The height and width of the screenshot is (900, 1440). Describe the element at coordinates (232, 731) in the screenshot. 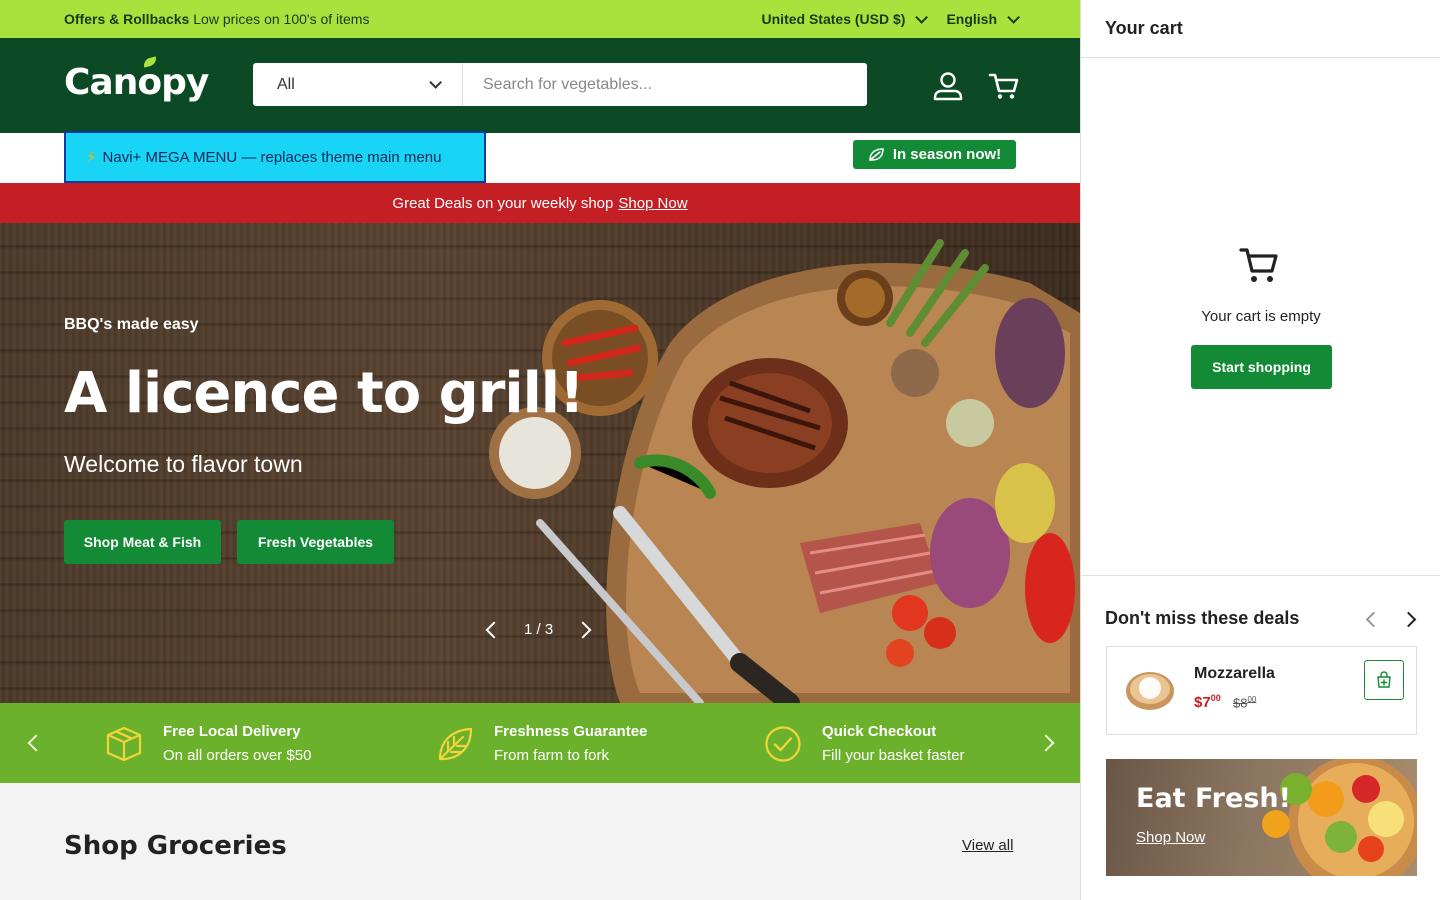

I see `feature-title: Free Local Delivery` at that location.